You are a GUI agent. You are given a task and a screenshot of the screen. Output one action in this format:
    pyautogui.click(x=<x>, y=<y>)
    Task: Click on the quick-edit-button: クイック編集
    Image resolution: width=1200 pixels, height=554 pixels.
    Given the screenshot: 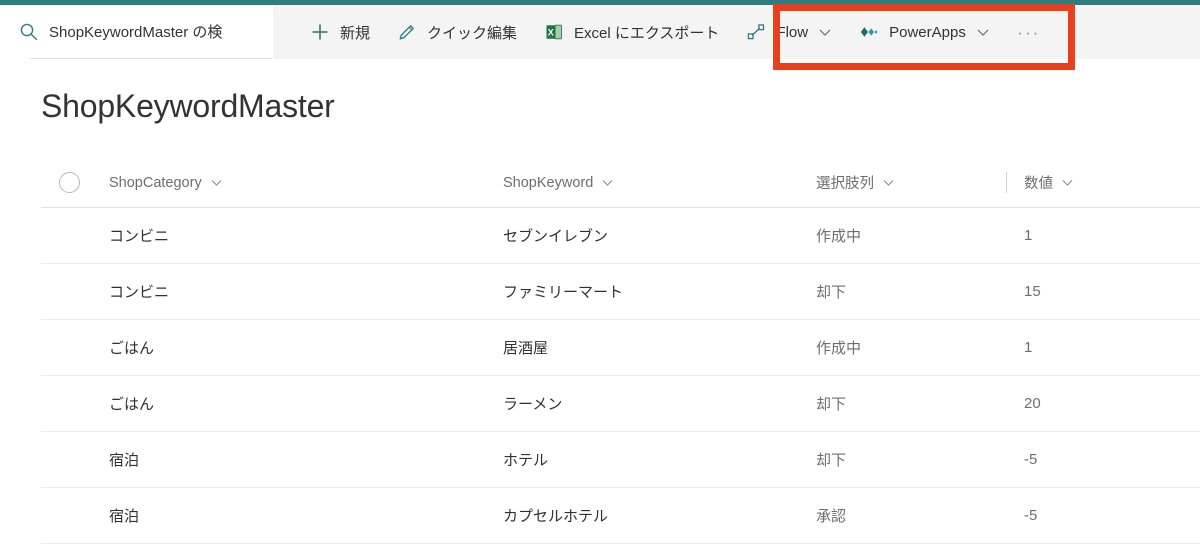 What is the action you would take?
    pyautogui.click(x=456, y=32)
    